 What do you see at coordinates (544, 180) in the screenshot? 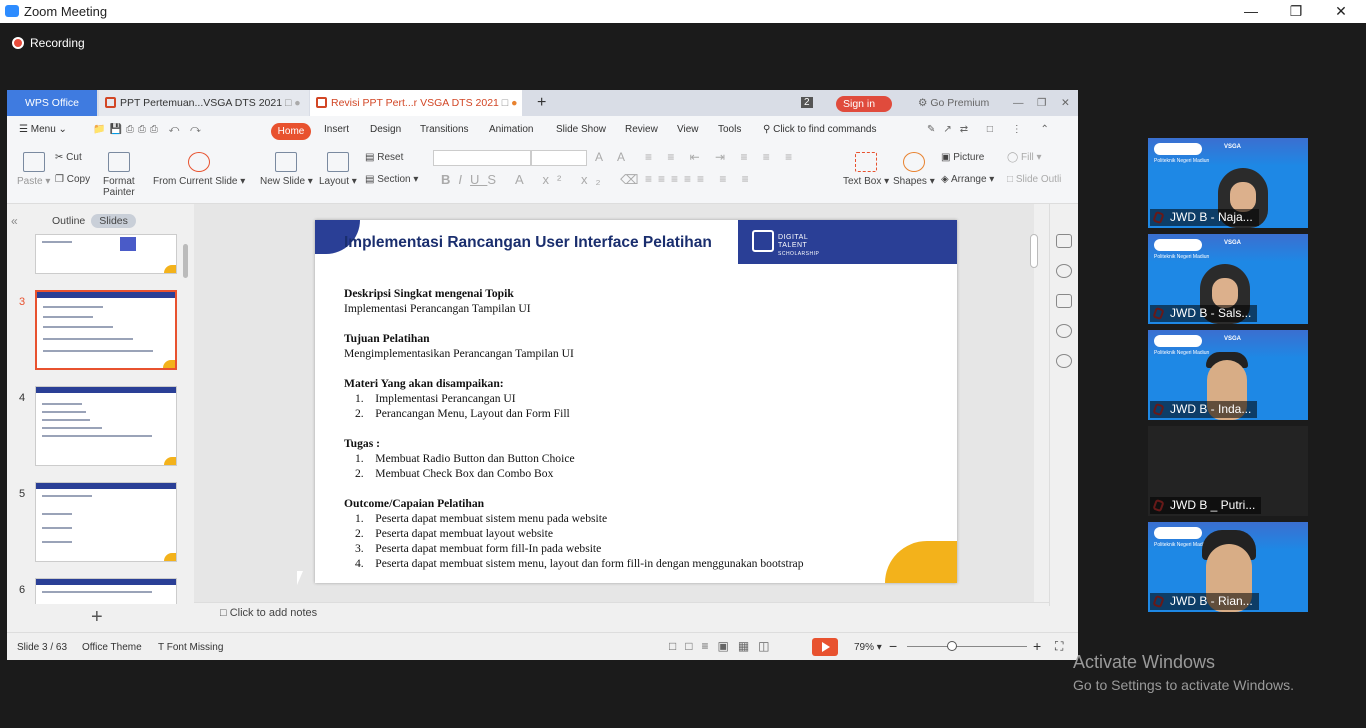
I see `text-format-icons: BIUS A x² x₂ ⌫` at bounding box center [544, 180].